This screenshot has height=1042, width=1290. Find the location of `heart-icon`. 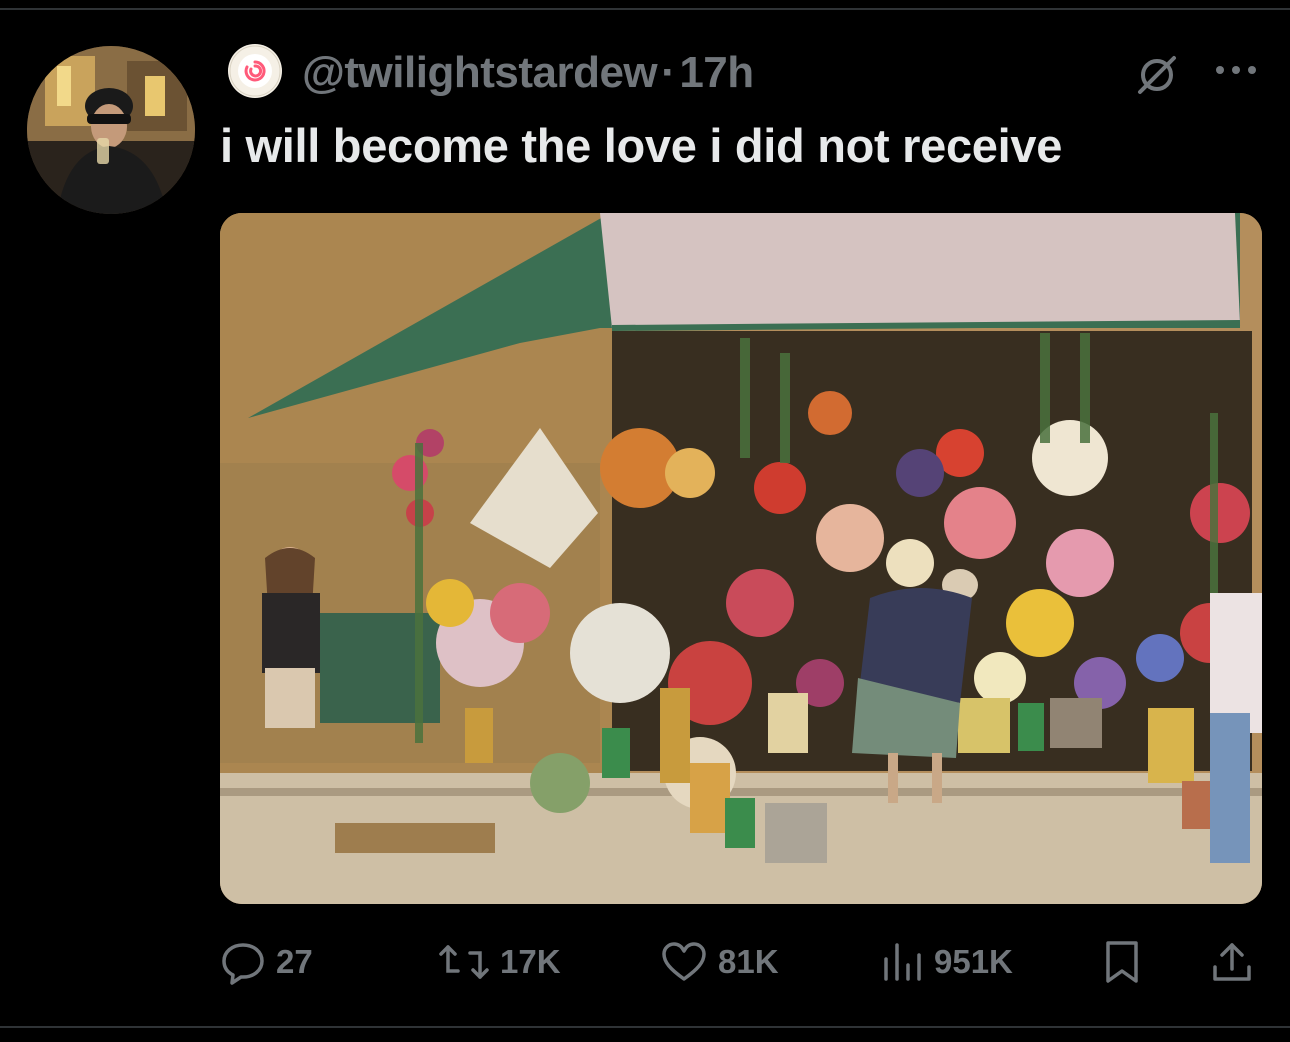

heart-icon is located at coordinates (684, 961).